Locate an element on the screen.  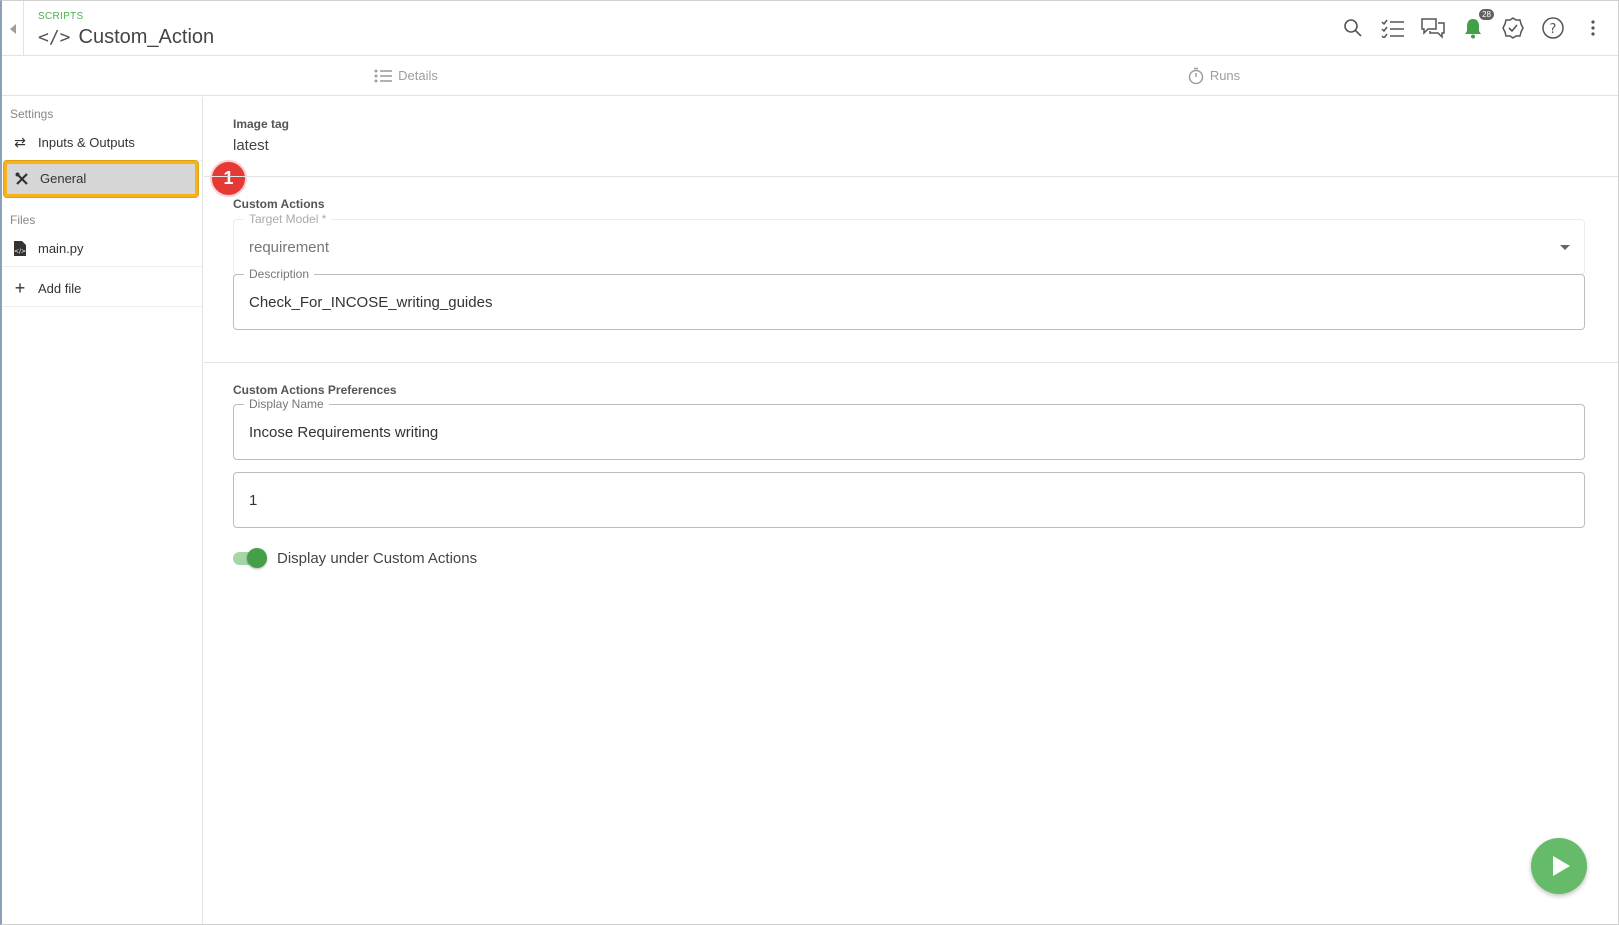
target-model-select: Target Model * requirement is located at coordinates (909, 243).